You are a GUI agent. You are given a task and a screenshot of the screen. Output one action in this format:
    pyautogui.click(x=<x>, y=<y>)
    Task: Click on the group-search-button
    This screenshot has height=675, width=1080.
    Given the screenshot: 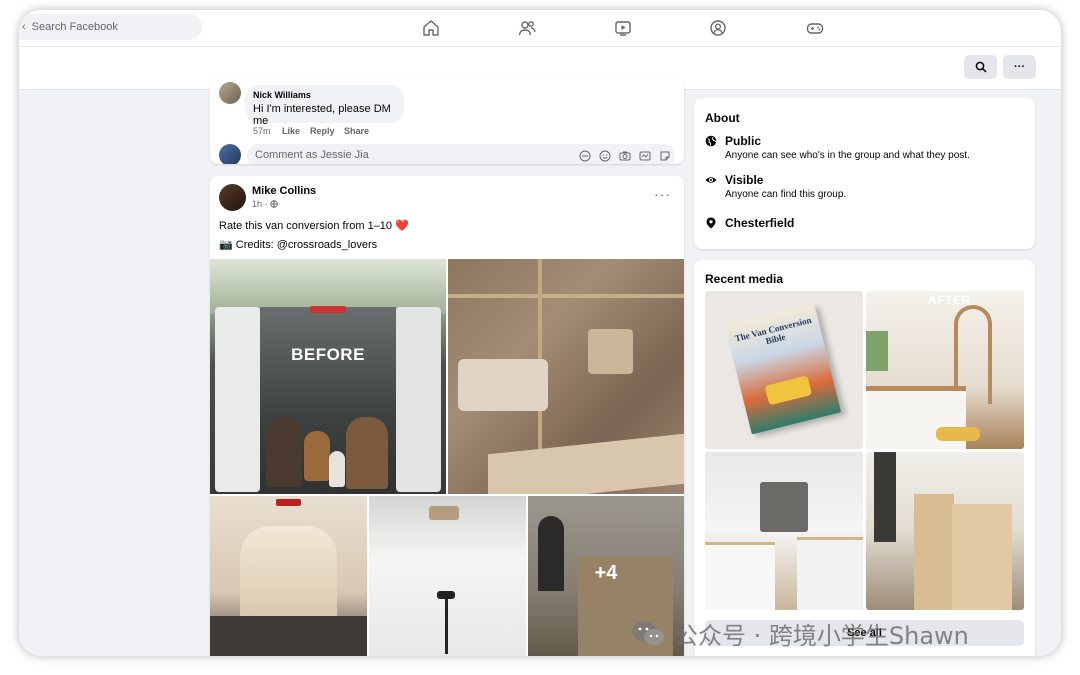 What is the action you would take?
    pyautogui.click(x=980, y=67)
    